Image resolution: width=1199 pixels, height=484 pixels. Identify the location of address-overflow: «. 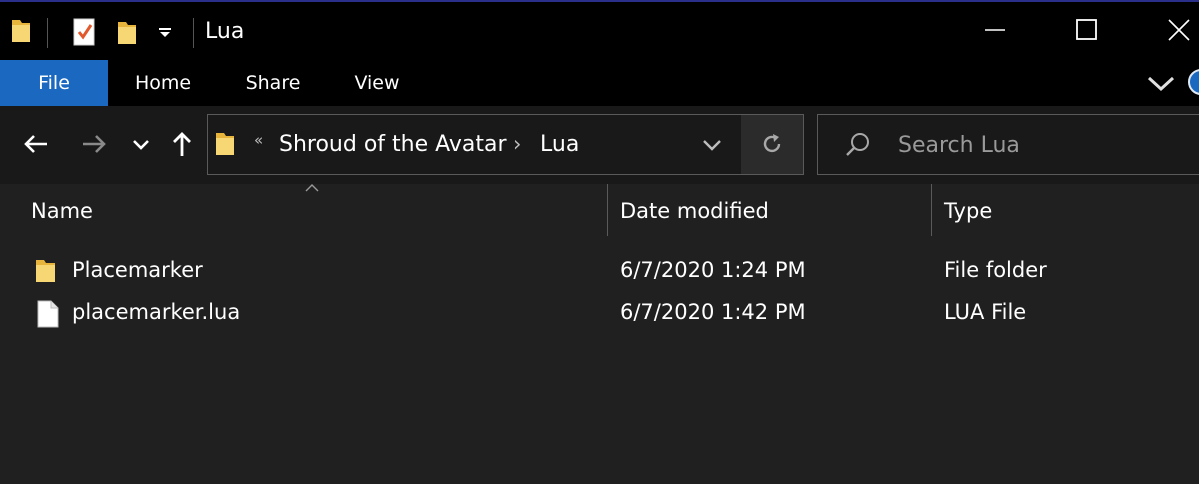
(258, 140).